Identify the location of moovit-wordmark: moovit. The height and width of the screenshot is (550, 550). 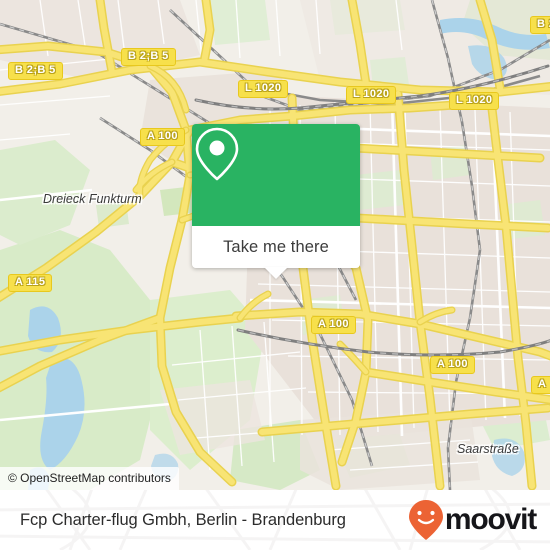
(490, 519).